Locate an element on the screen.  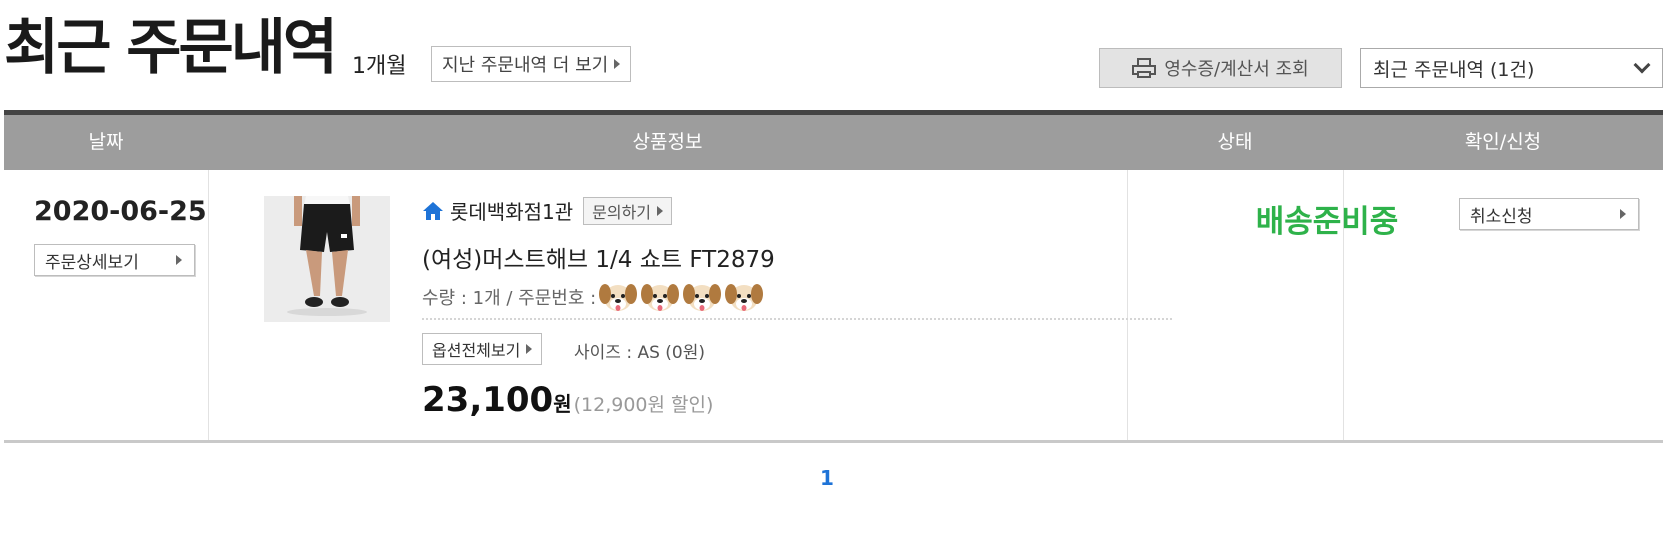
view-all-options-label: 옵션전체보기 is located at coordinates (476, 350).